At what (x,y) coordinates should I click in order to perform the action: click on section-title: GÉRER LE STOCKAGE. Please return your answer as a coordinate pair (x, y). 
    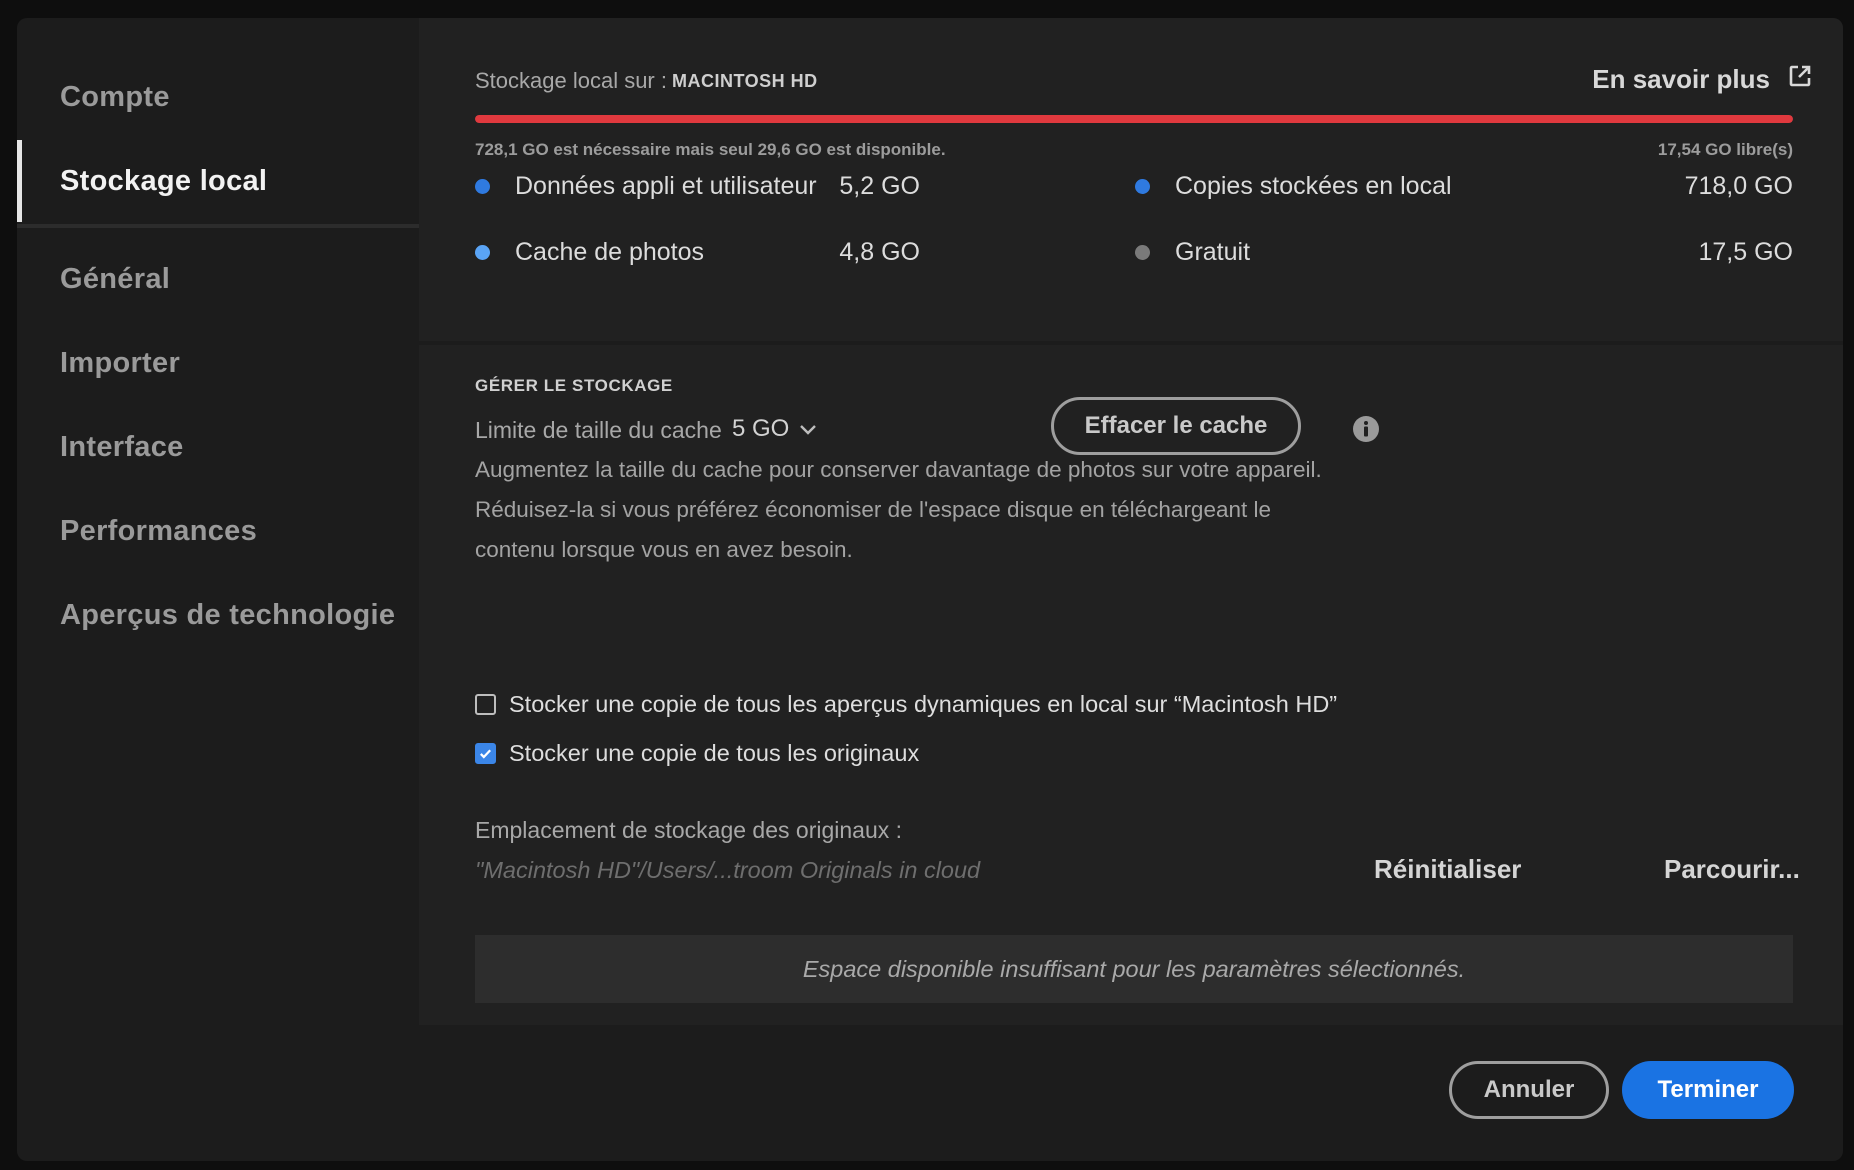
    Looking at the image, I should click on (574, 385).